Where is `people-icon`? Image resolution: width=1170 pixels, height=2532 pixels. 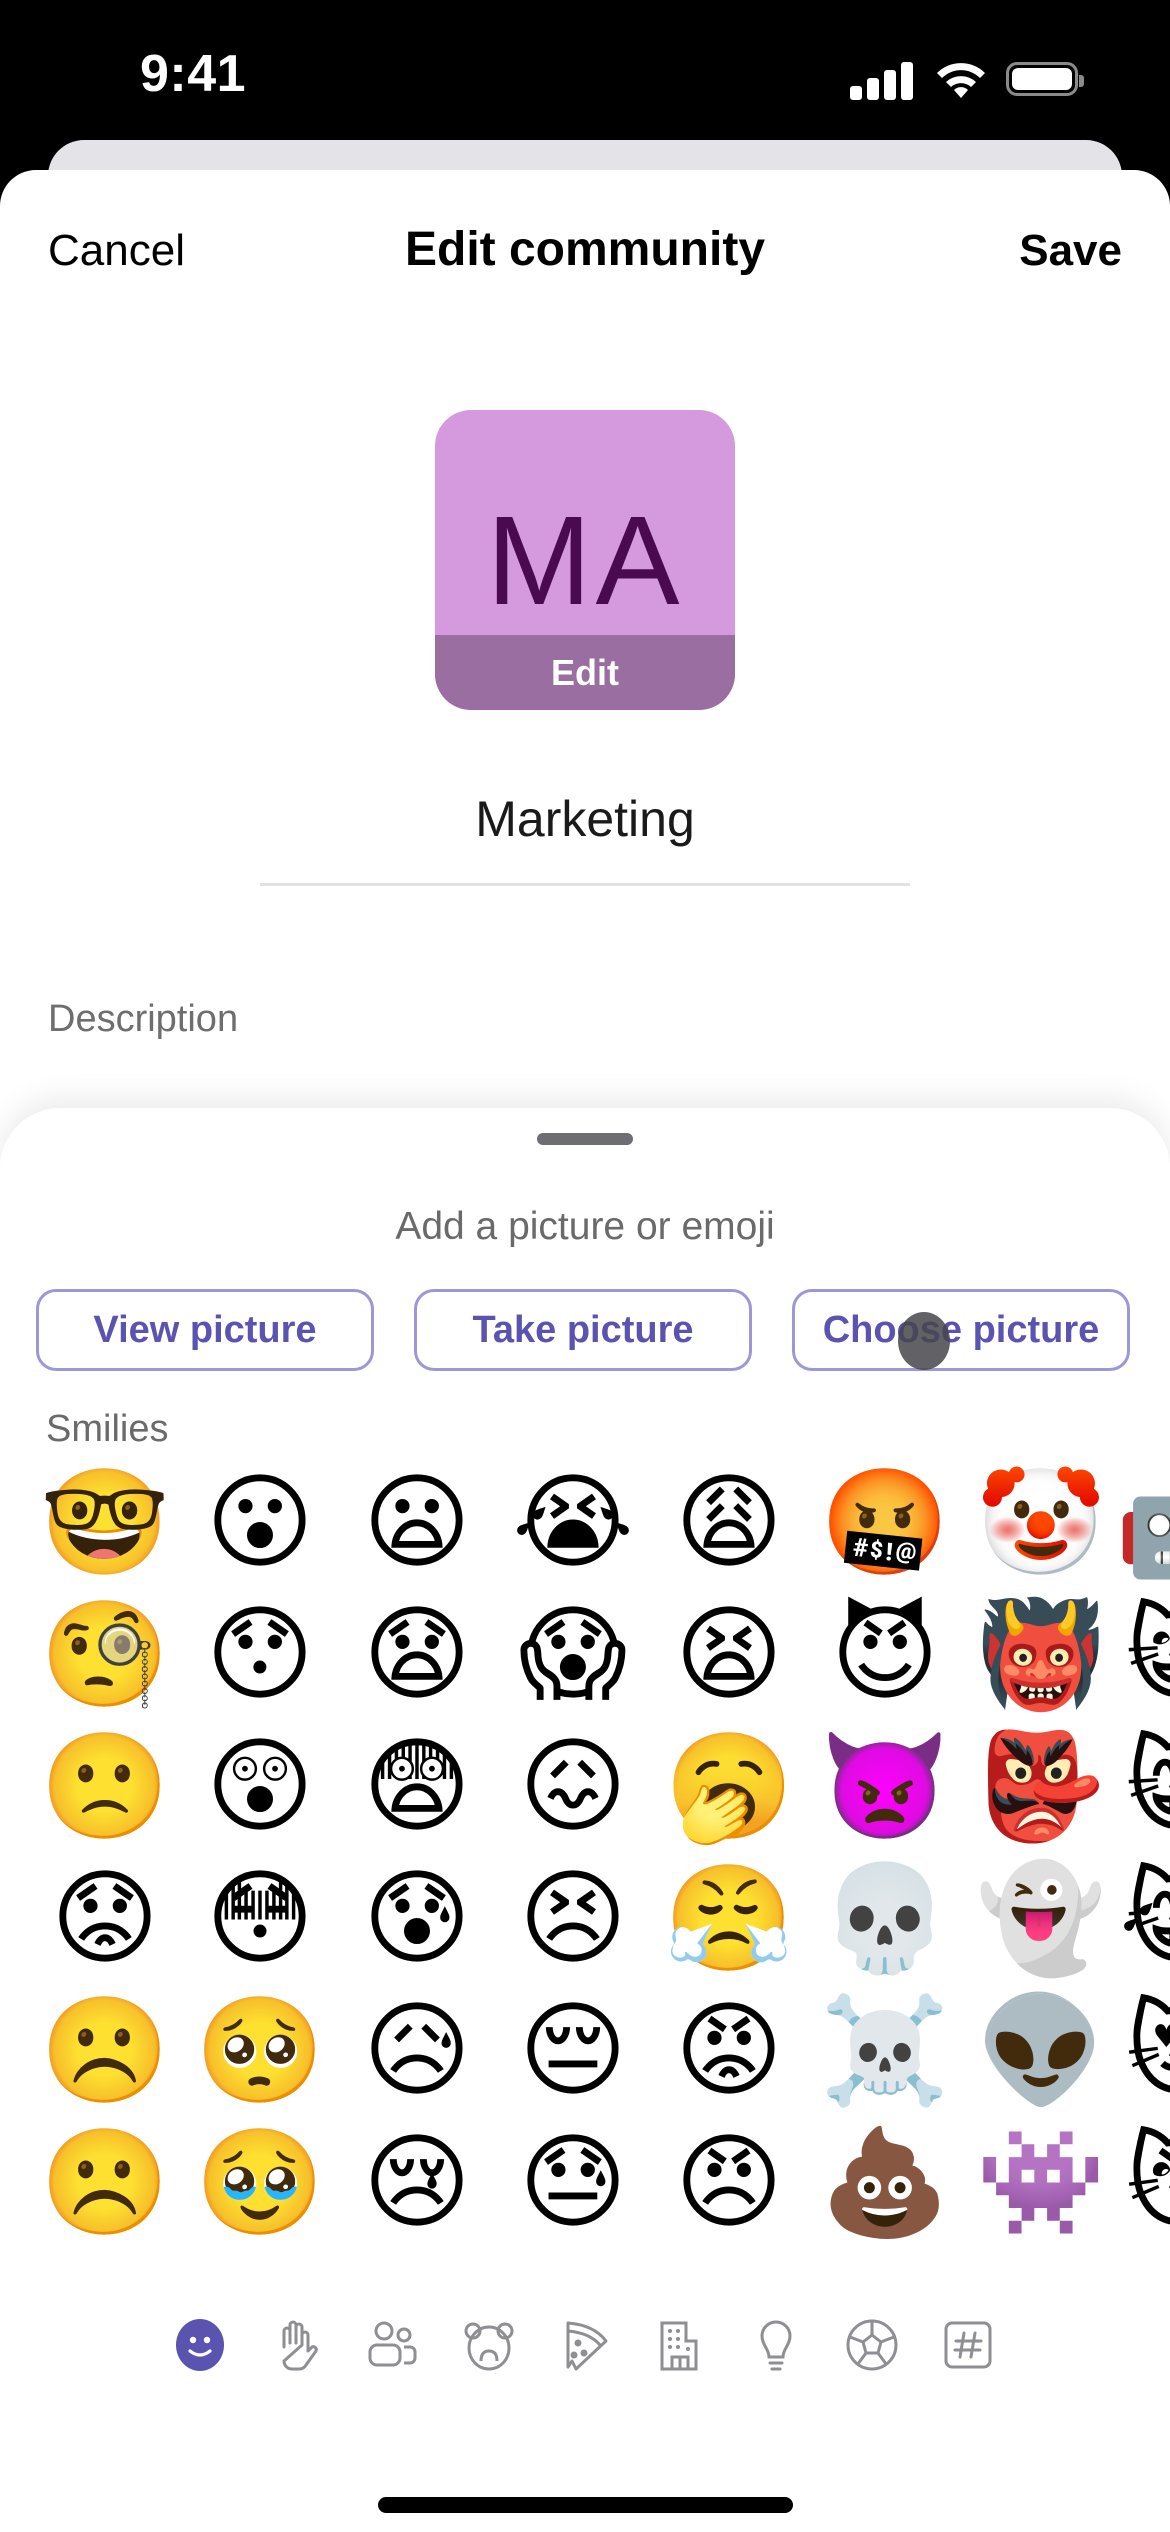
people-icon is located at coordinates (392, 2345).